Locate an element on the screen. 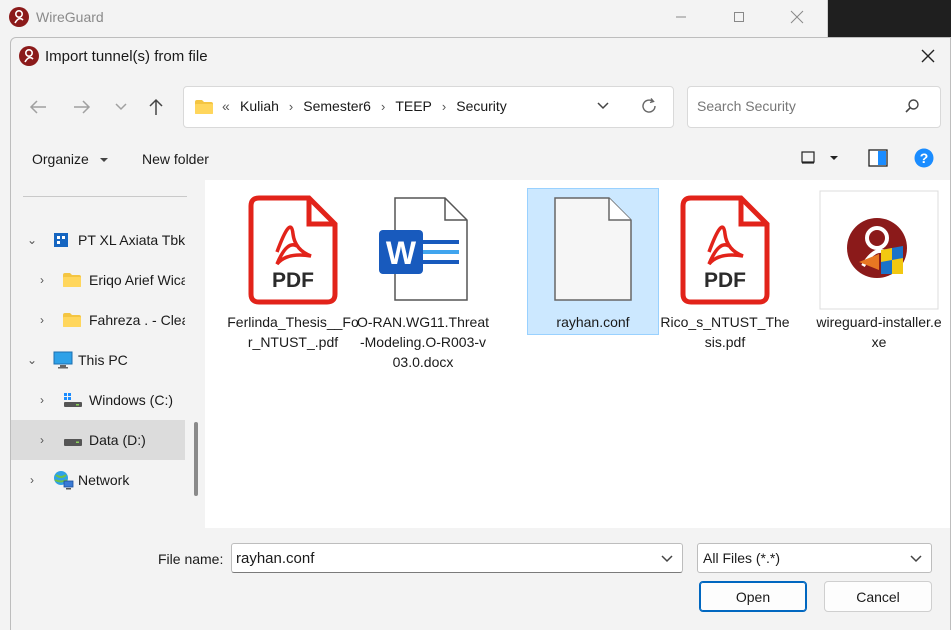 The width and height of the screenshot is (951, 630). new-folder-button: New folder is located at coordinates (175, 159).